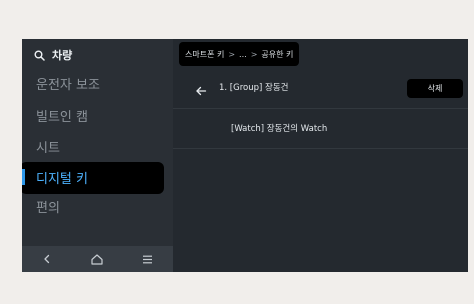 The image size is (474, 304). Describe the element at coordinates (47, 259) in the screenshot. I see `back-chevron-icon` at that location.